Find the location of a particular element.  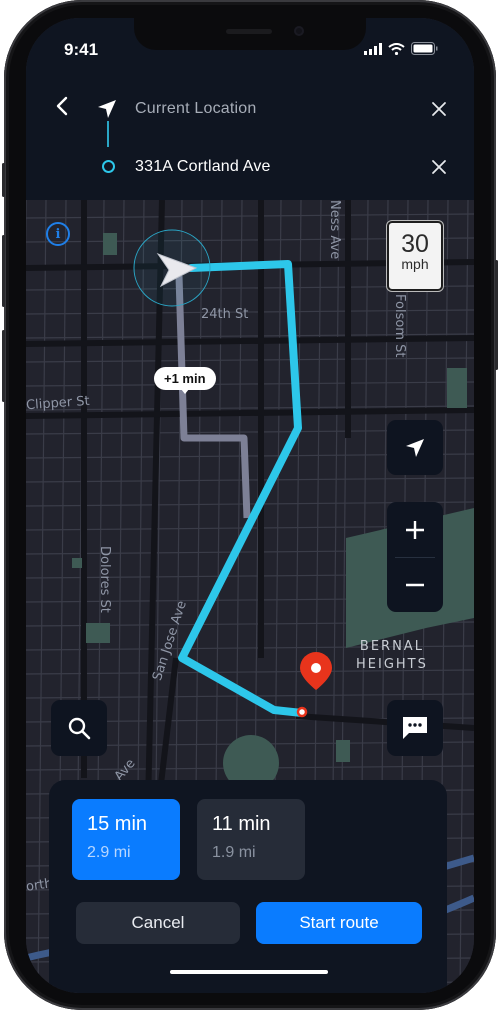

status-icons is located at coordinates (401, 48).